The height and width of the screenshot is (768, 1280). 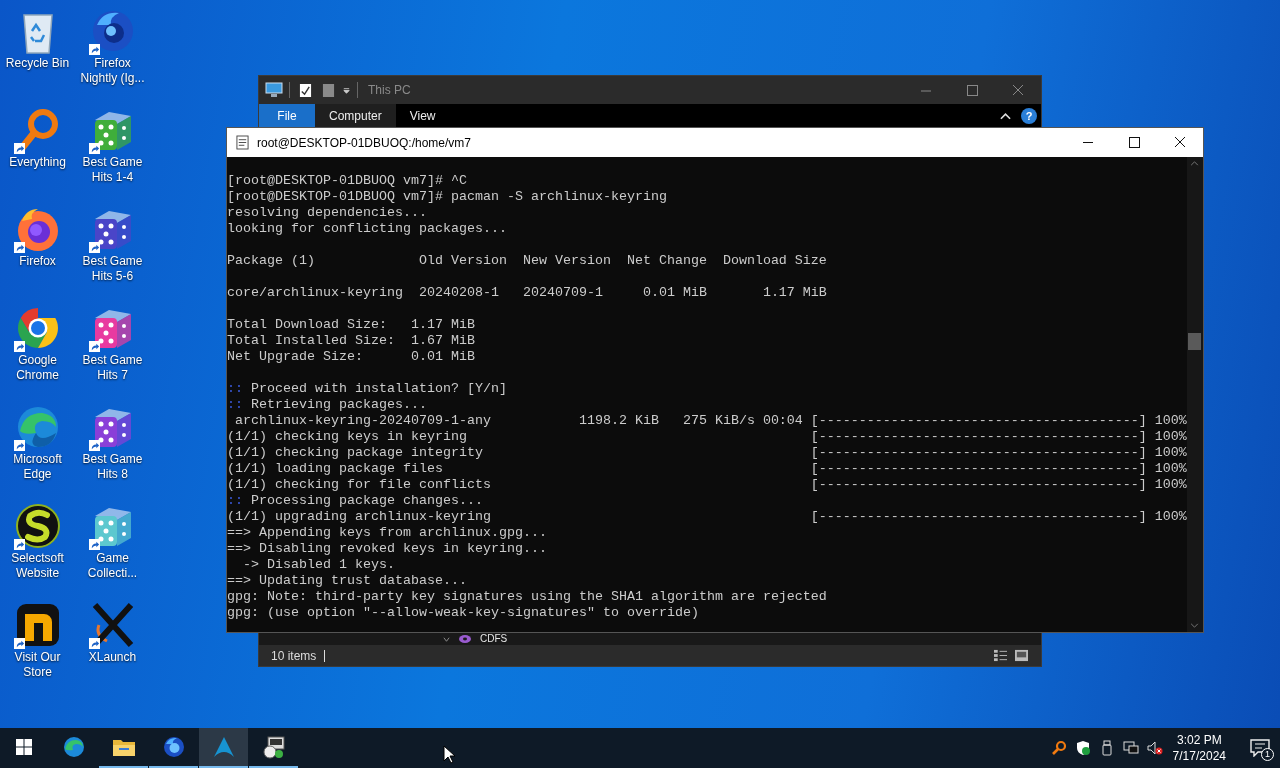 I want to click on window-title: root@DESKTOP-01DBUOQ:/home/vm7, so click(x=364, y=142).